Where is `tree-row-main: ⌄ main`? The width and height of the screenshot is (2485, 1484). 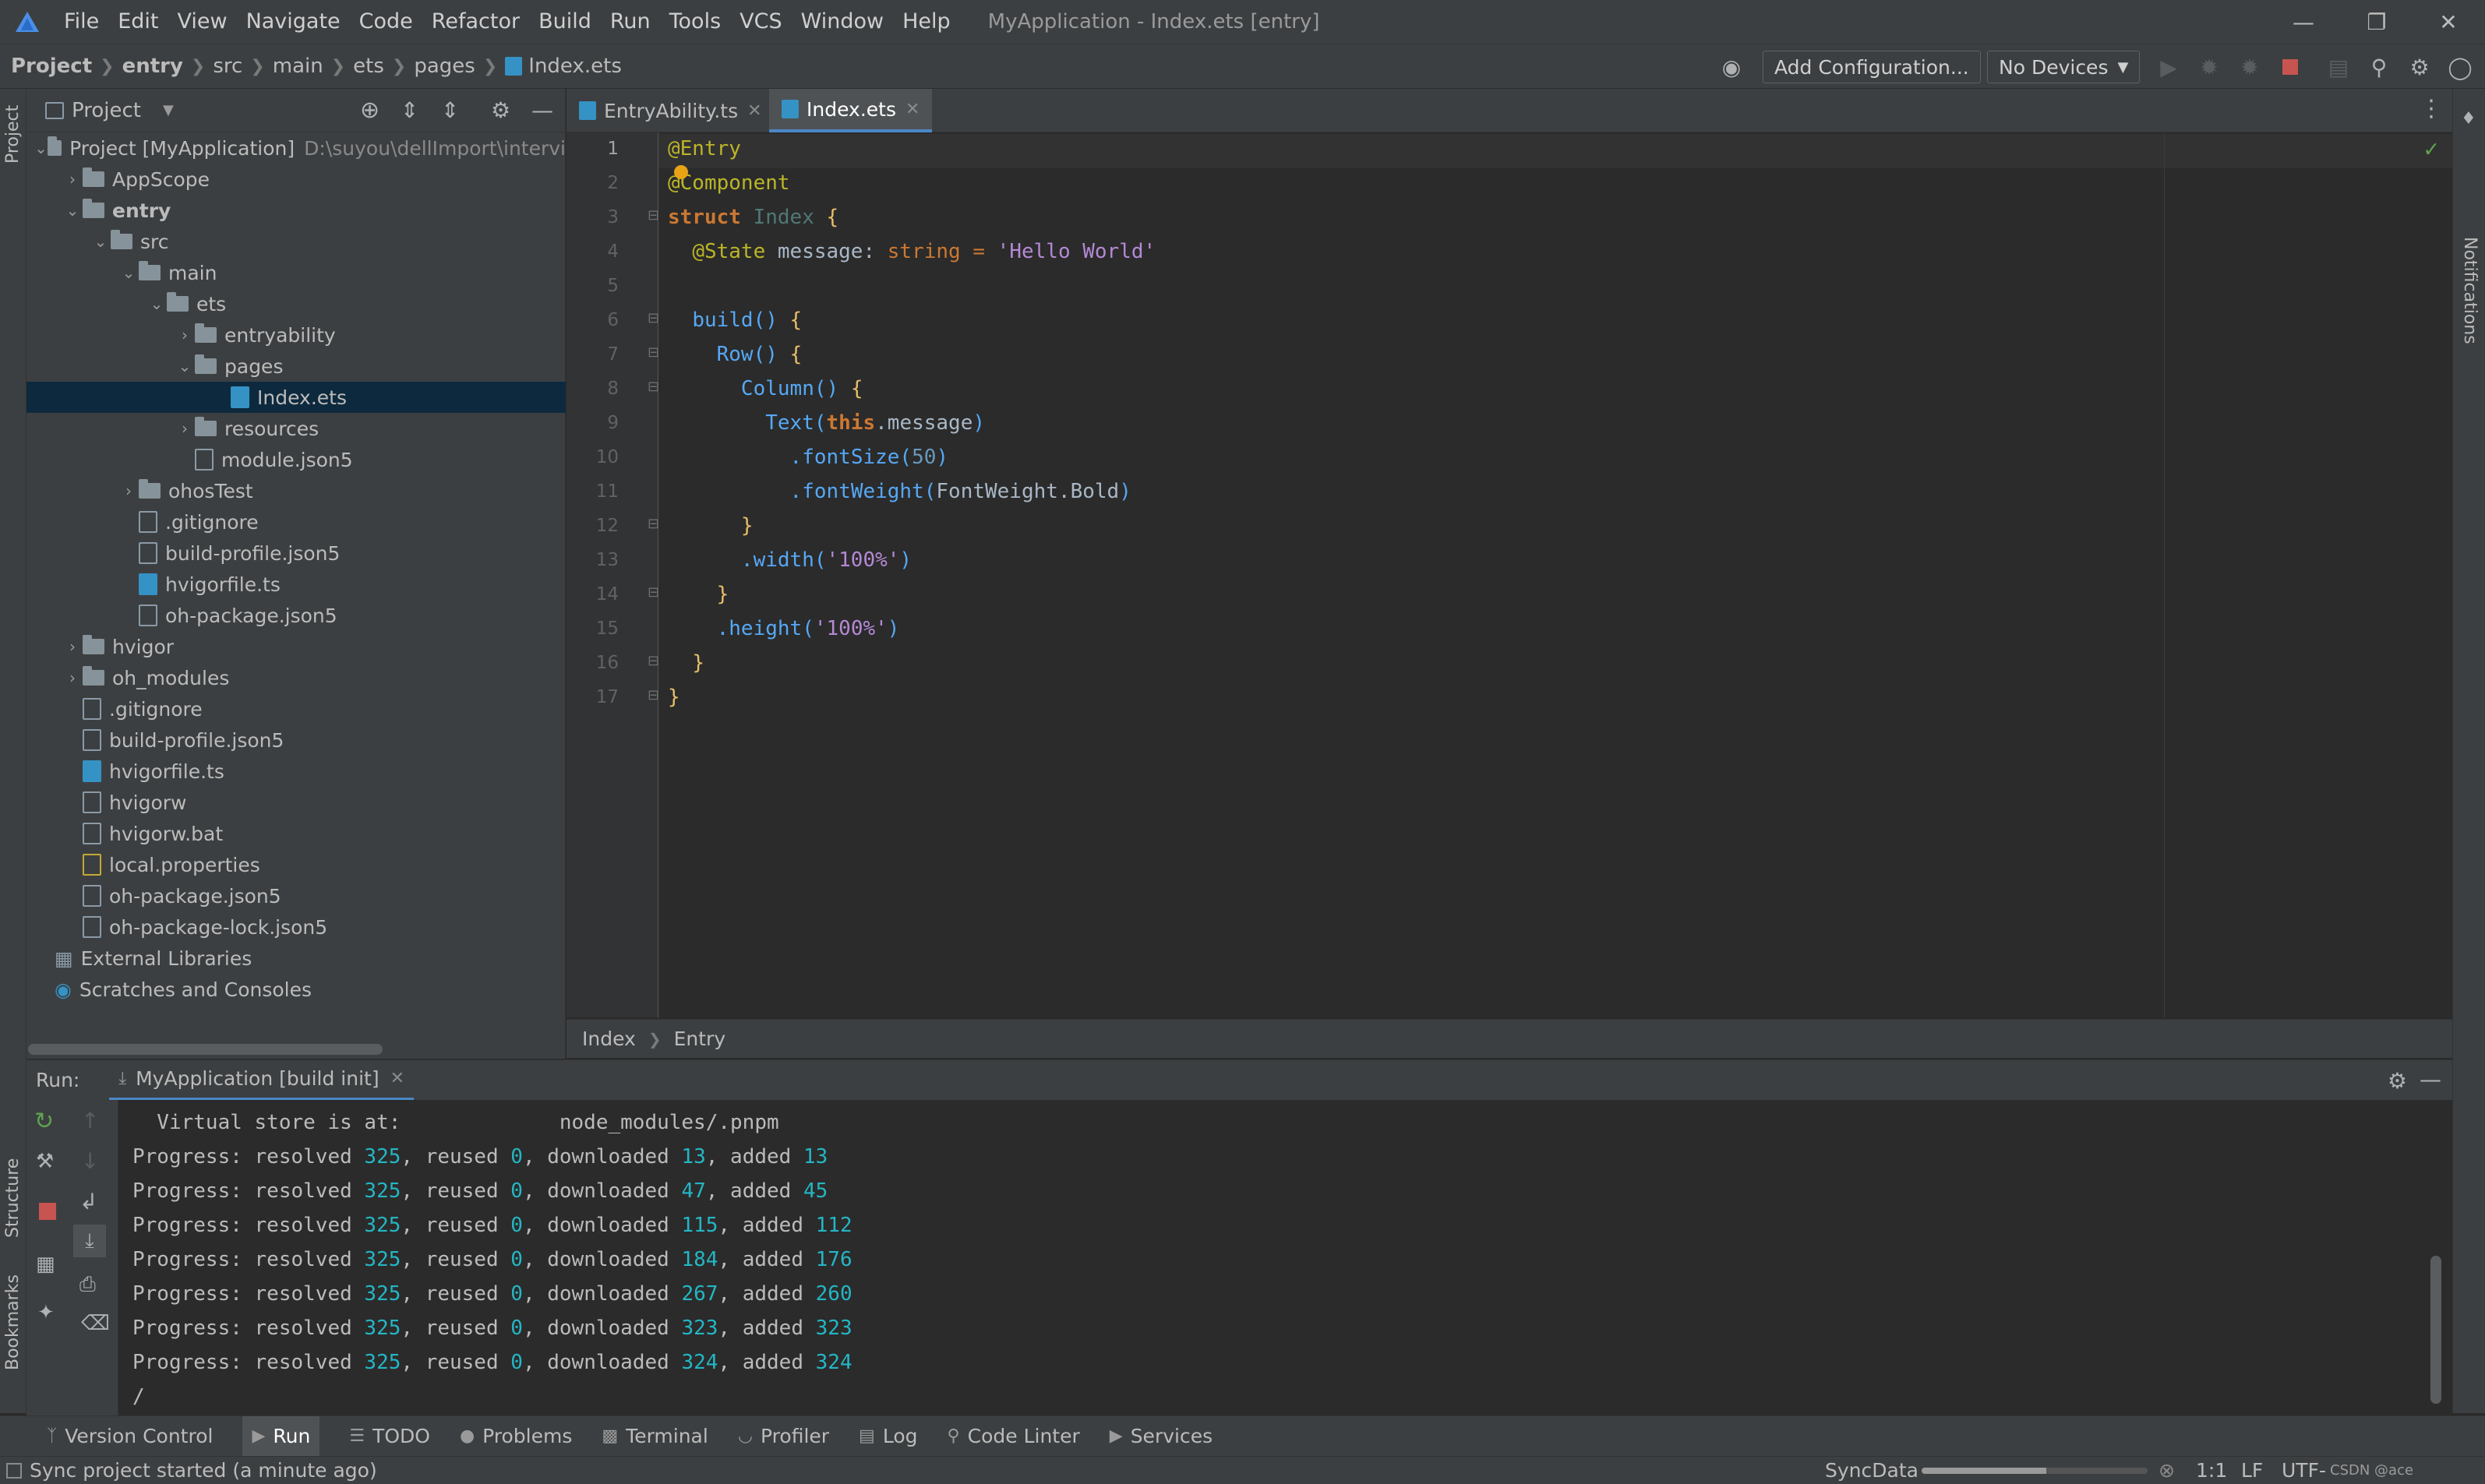
tree-row-main: ⌄ main is located at coordinates (296, 272).